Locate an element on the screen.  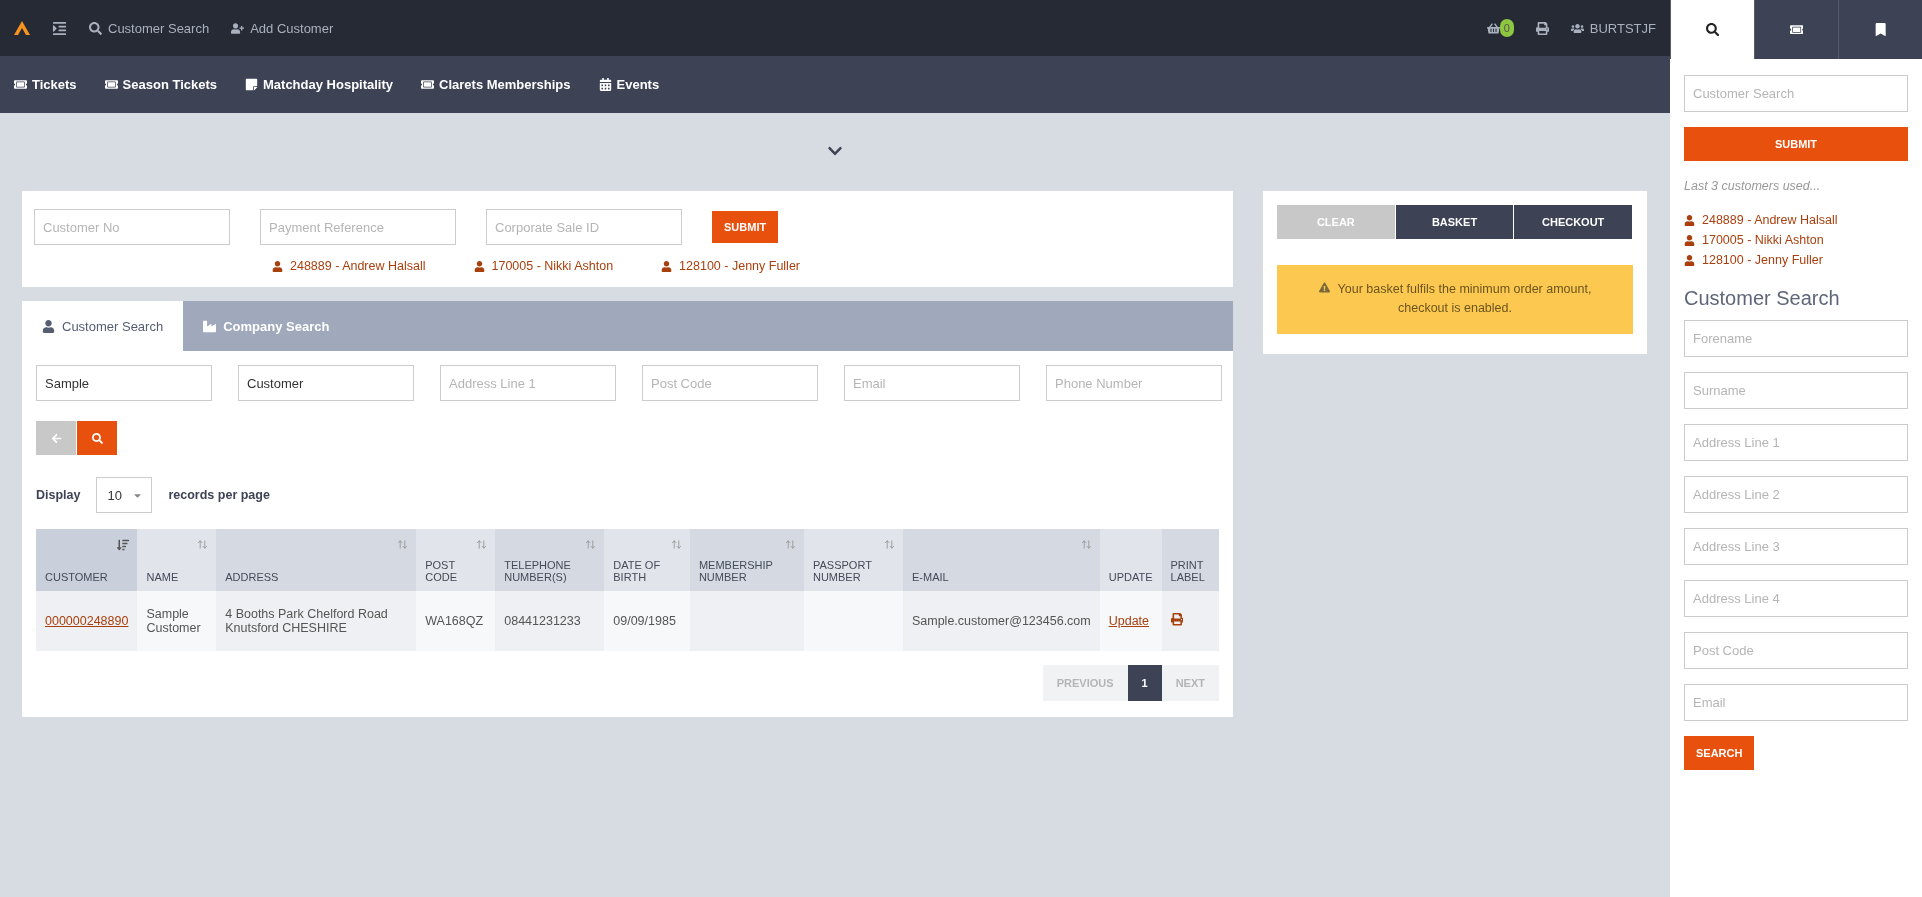
factory-icon is located at coordinates (210, 326).